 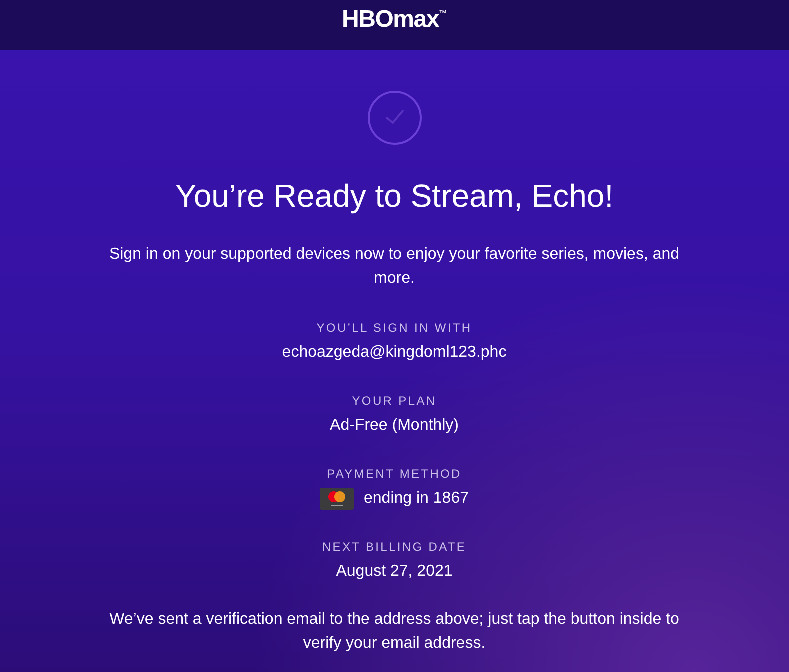 I want to click on trademark-symbol: ™, so click(x=443, y=13).